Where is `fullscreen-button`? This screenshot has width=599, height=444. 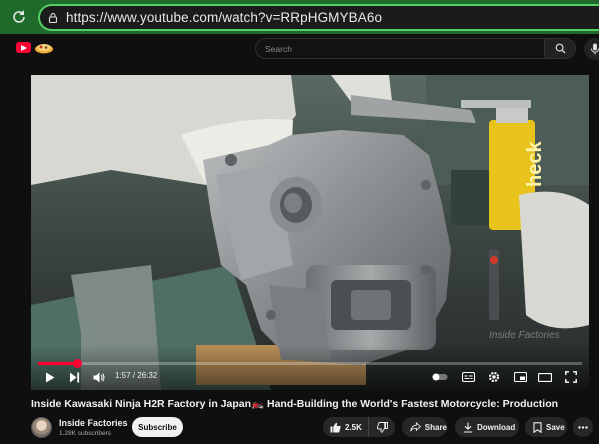
fullscreen-button is located at coordinates (571, 377).